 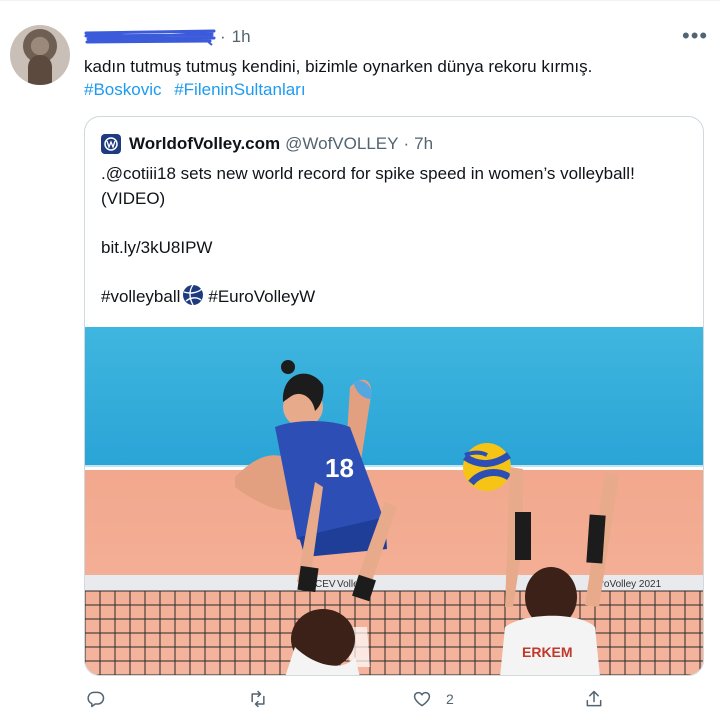 What do you see at coordinates (695, 36) in the screenshot?
I see `more-options-icon: •••` at bounding box center [695, 36].